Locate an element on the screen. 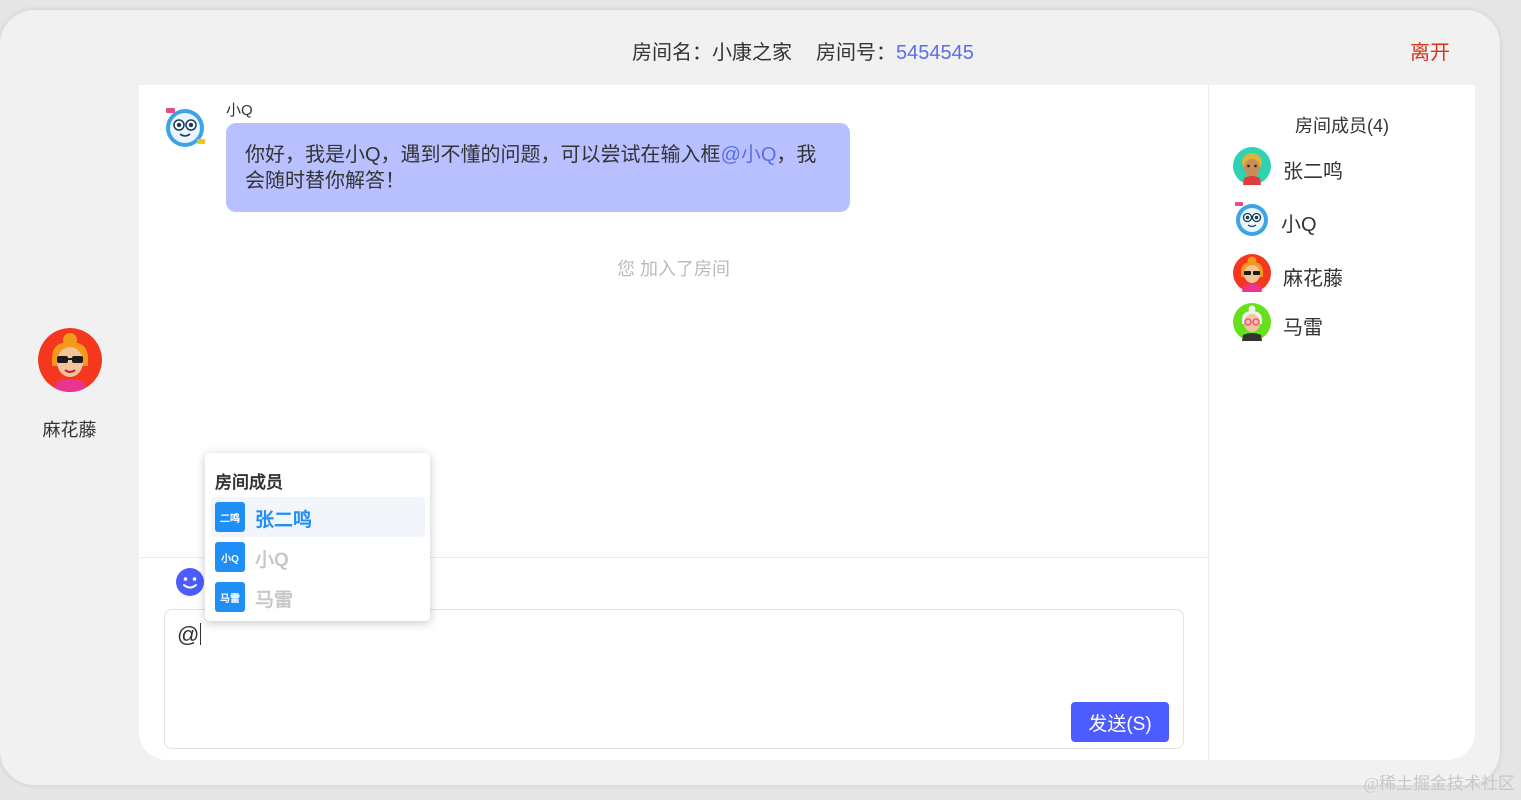  message-input-value: @ is located at coordinates (188, 634).